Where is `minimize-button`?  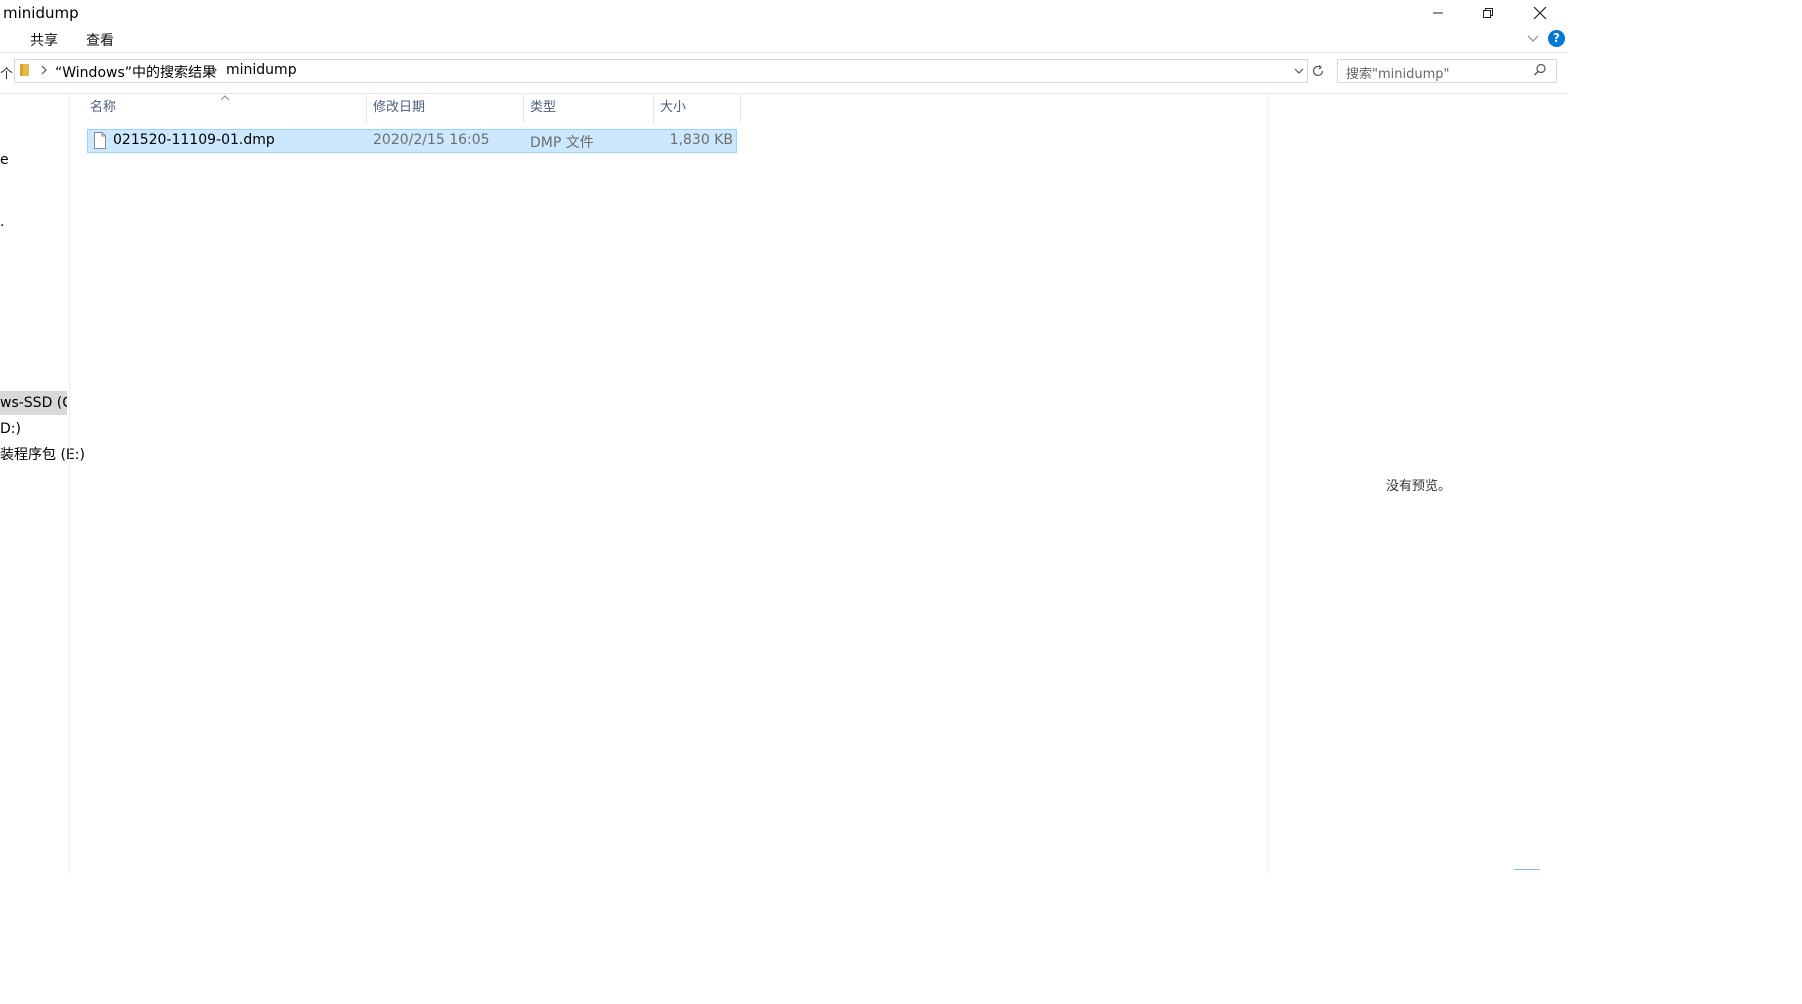 minimize-button is located at coordinates (1438, 13).